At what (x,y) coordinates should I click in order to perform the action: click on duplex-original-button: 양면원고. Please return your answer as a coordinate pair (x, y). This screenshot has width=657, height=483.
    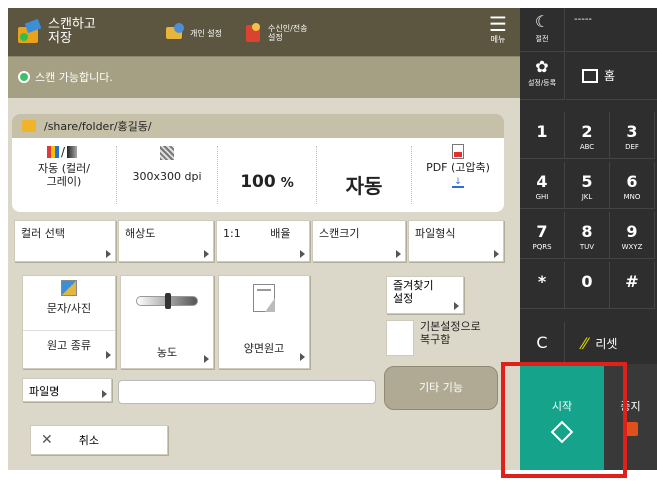
    Looking at the image, I should click on (264, 322).